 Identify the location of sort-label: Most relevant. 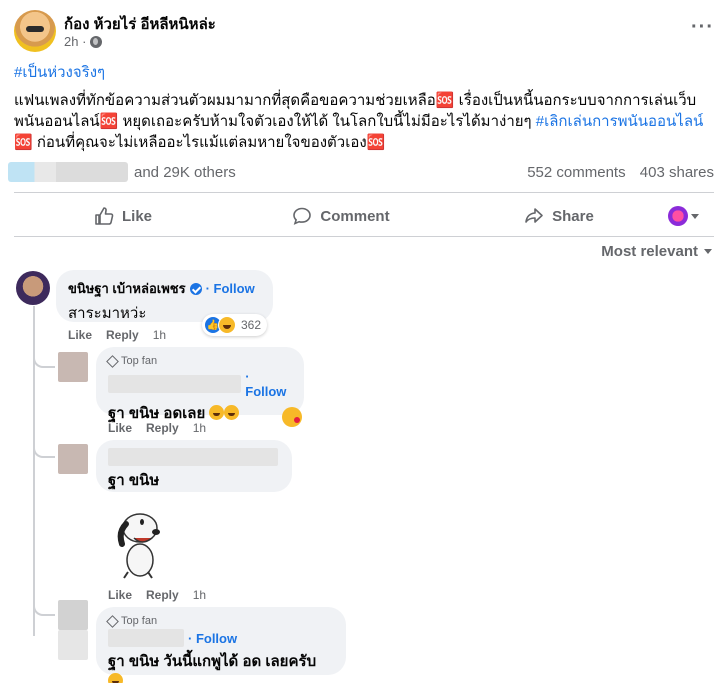
(649, 251).